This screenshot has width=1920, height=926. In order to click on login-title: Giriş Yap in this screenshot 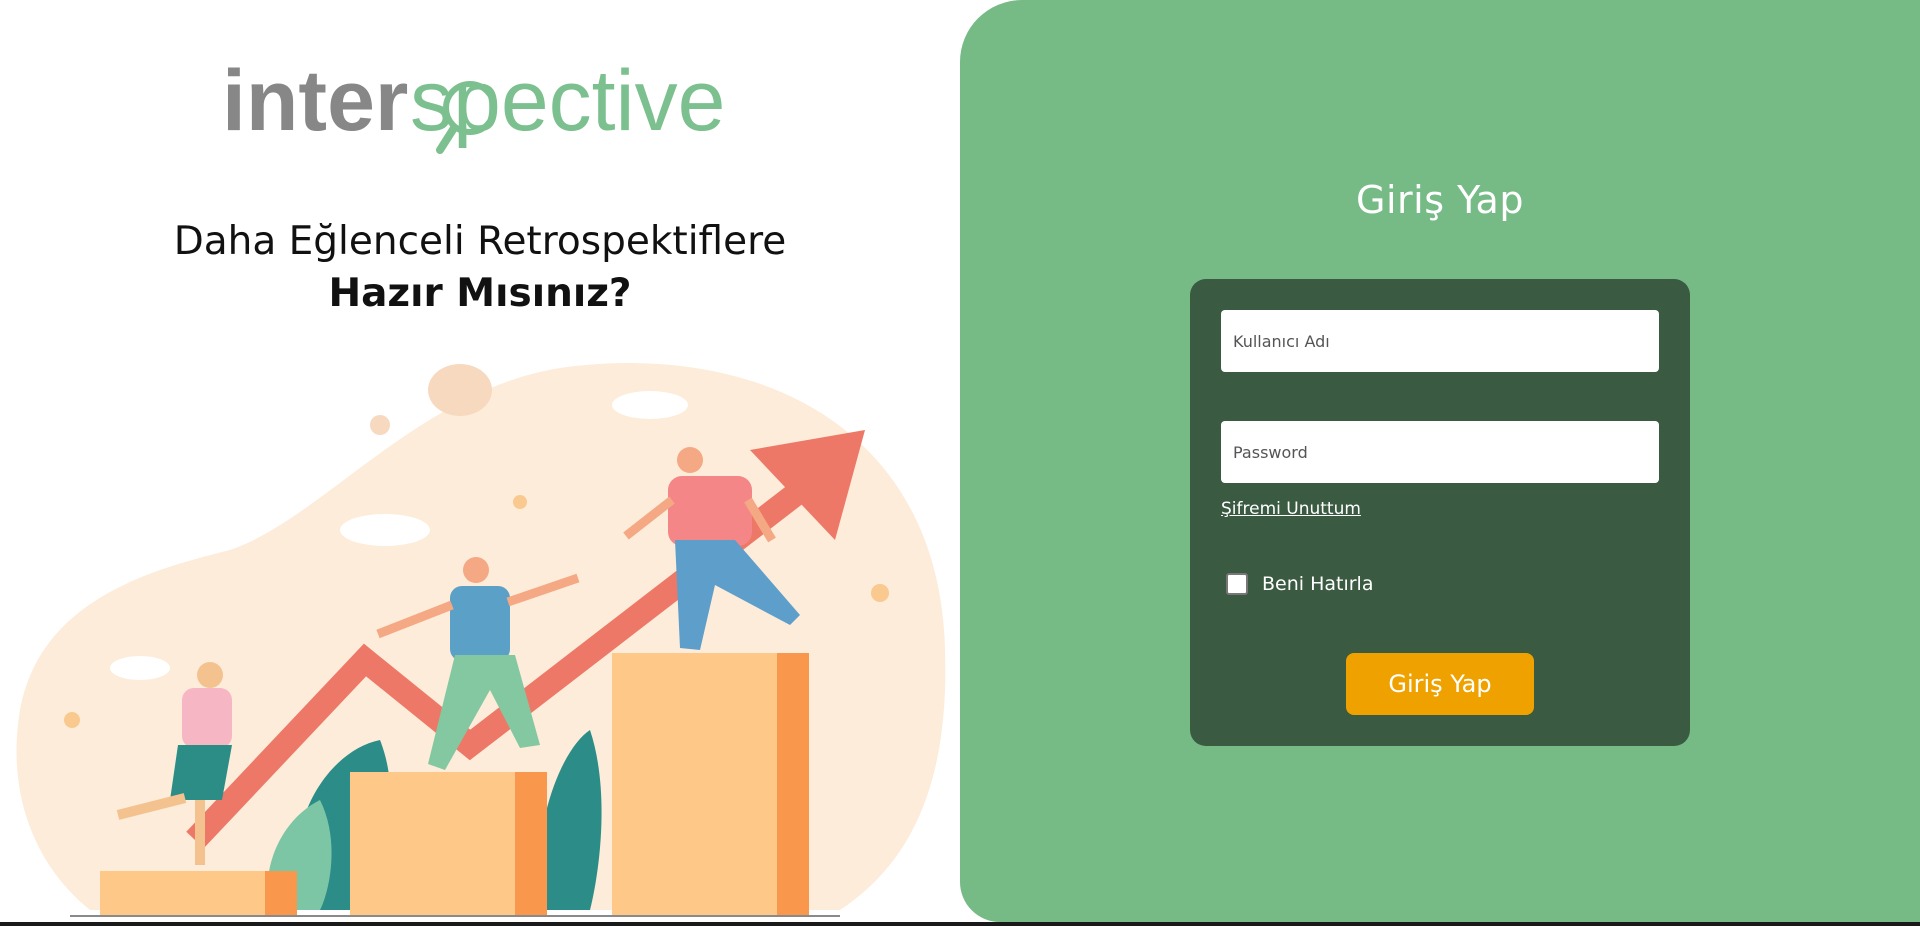, I will do `click(1440, 200)`.